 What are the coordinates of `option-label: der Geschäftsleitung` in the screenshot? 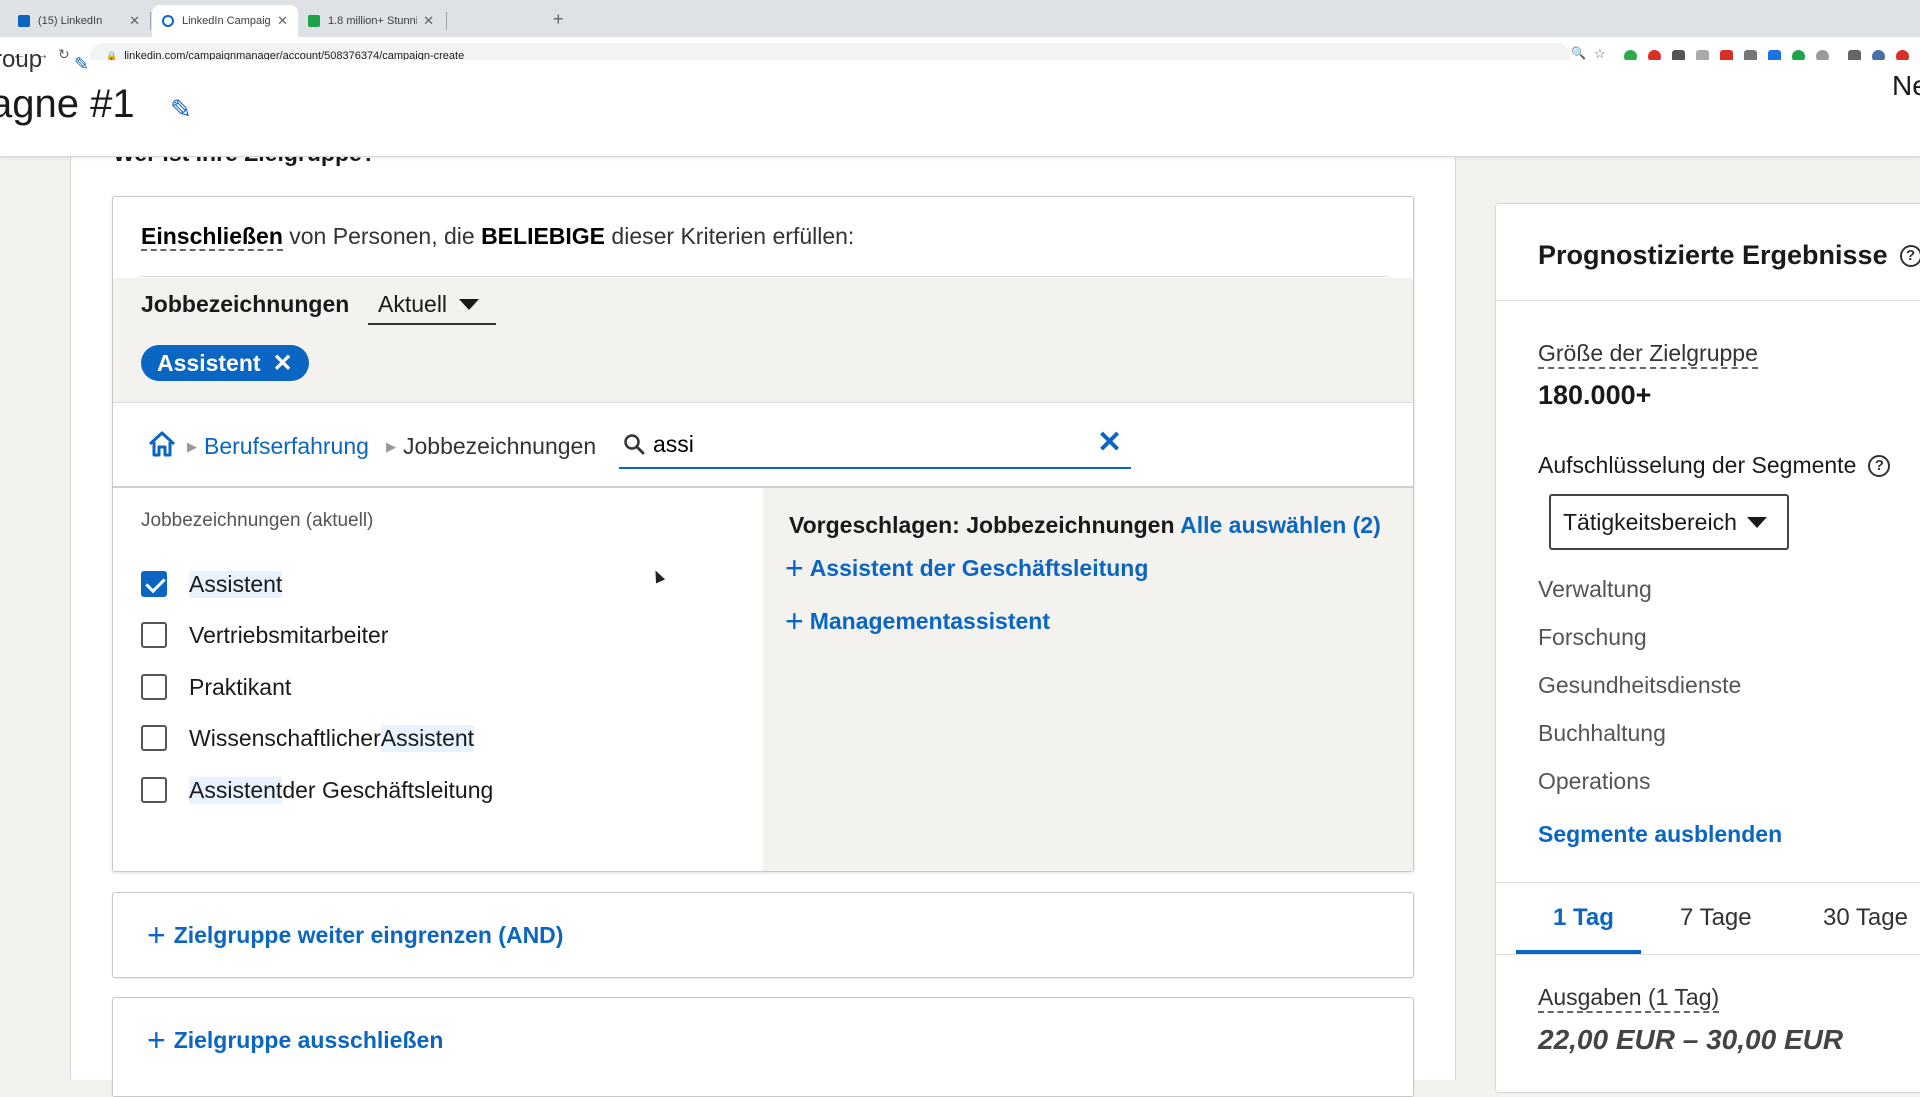 It's located at (388, 789).